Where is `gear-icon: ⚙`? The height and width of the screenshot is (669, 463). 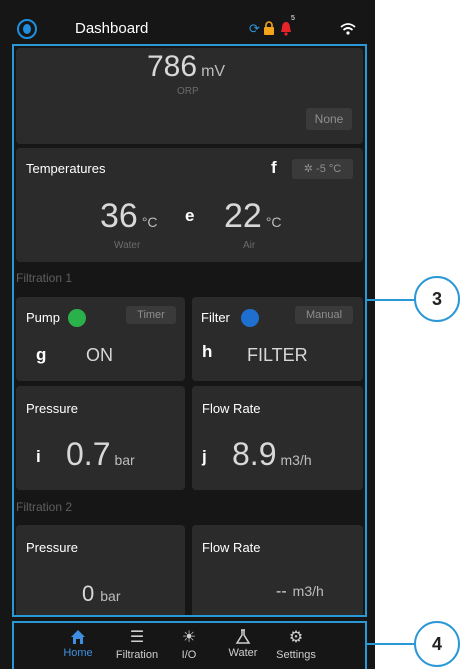 gear-icon: ⚙ is located at coordinates (296, 637).